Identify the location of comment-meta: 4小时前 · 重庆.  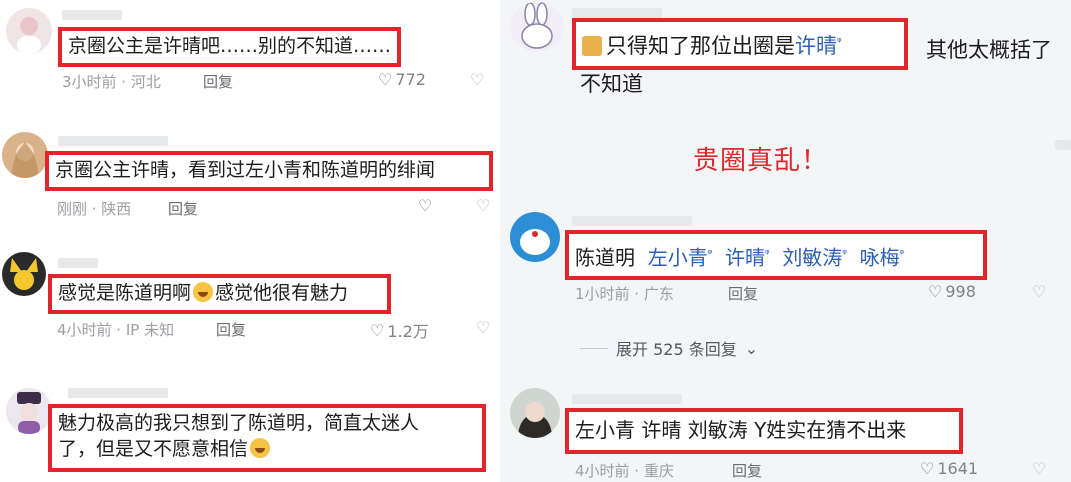
(624, 471).